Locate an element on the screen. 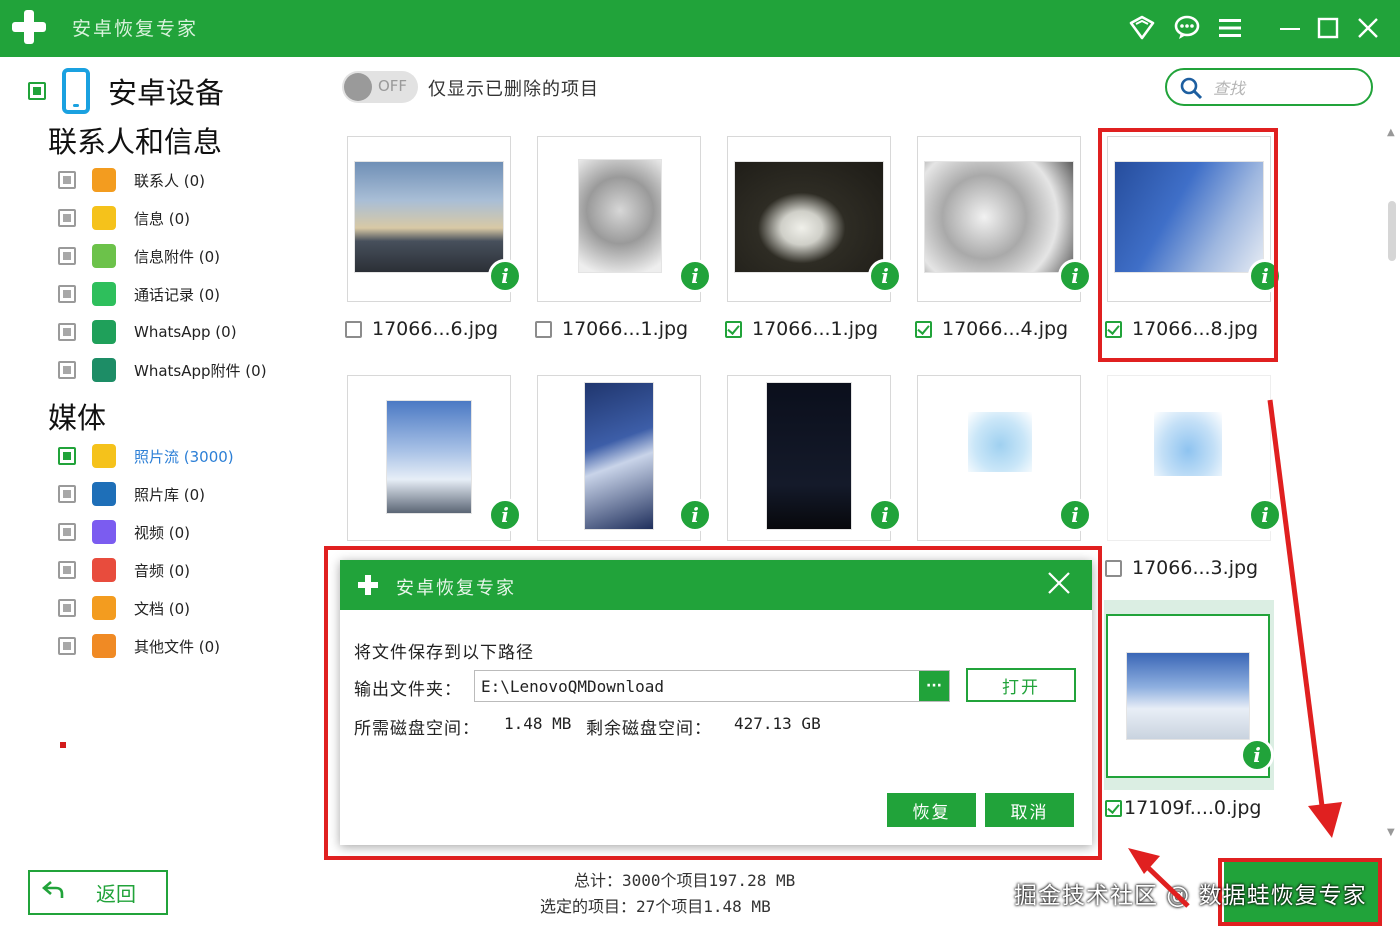 The image size is (1400, 932). output-path-input is located at coordinates (695, 686).